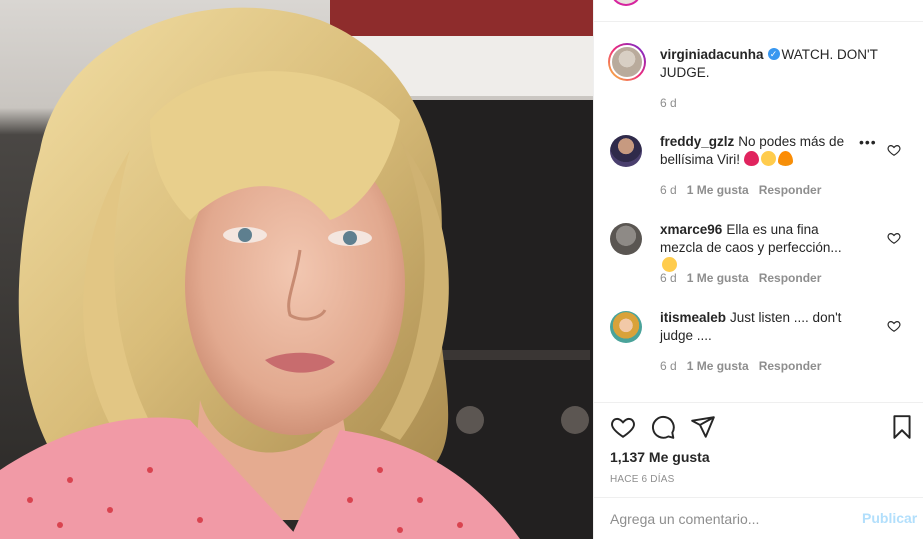 This screenshot has width=923, height=539. Describe the element at coordinates (660, 457) in the screenshot. I see `likes-count: 1,137 Me gusta` at that location.